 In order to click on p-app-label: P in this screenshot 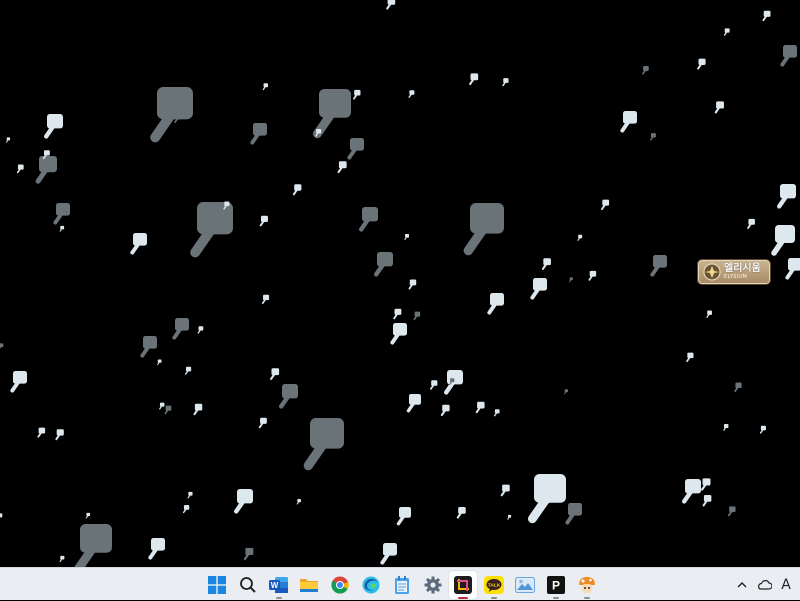, I will do `click(556, 586)`.